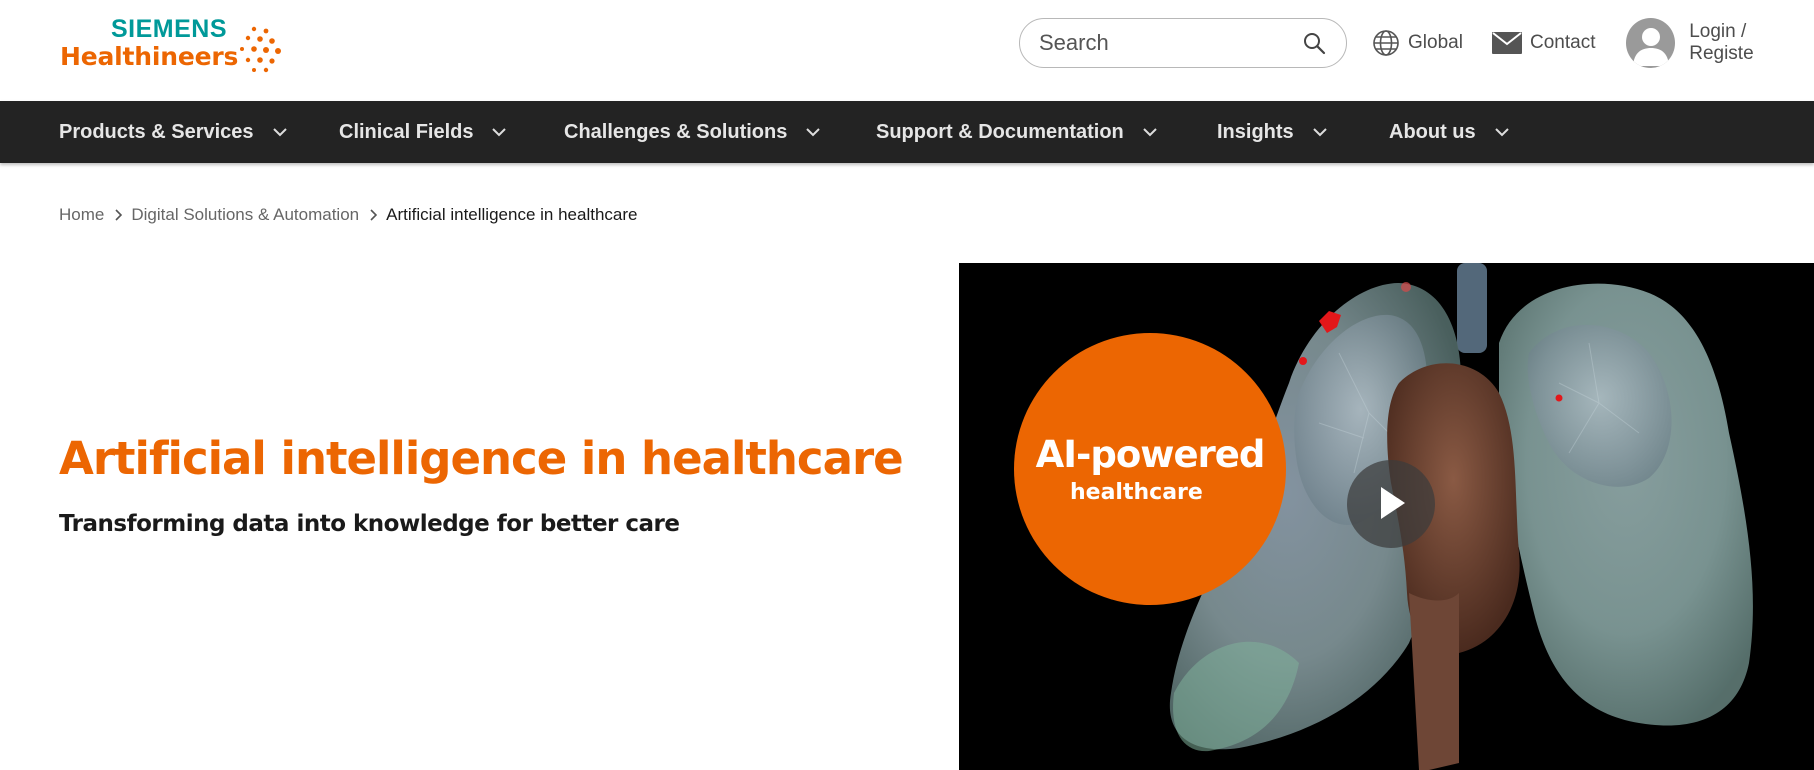 The image size is (1814, 770). What do you see at coordinates (1169, 43) in the screenshot?
I see `search-input` at bounding box center [1169, 43].